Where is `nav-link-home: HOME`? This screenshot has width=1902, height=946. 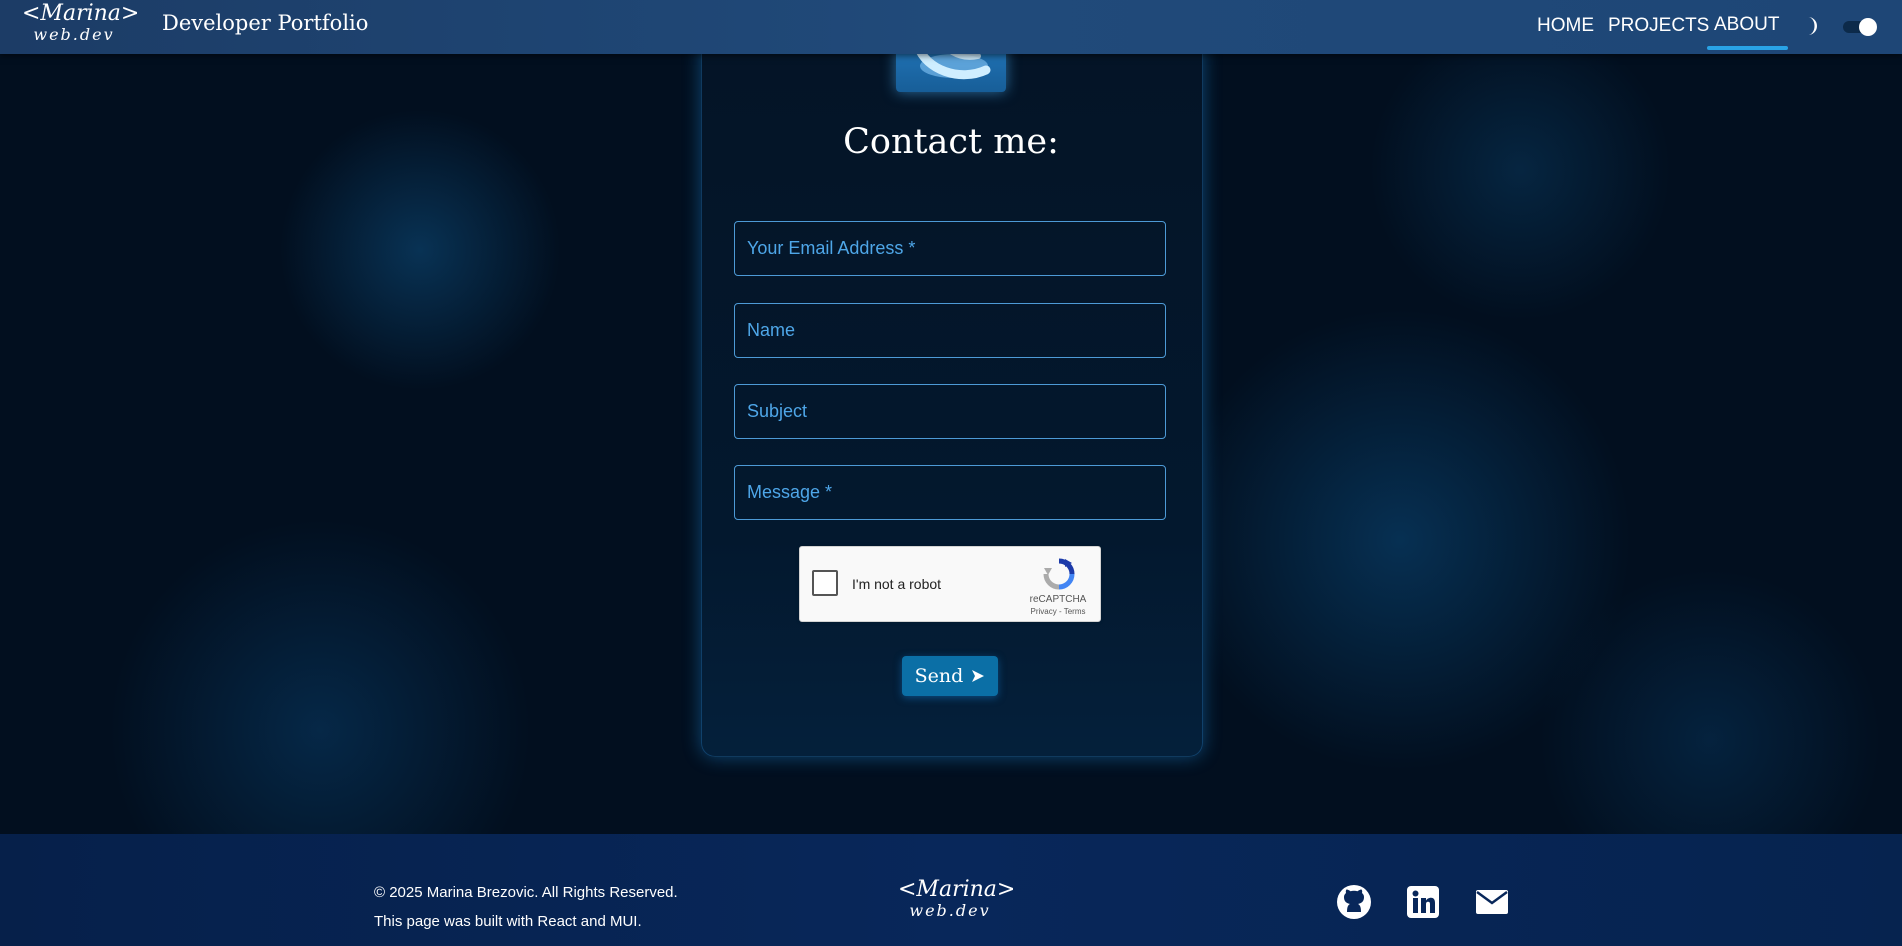
nav-link-home: HOME is located at coordinates (1565, 26).